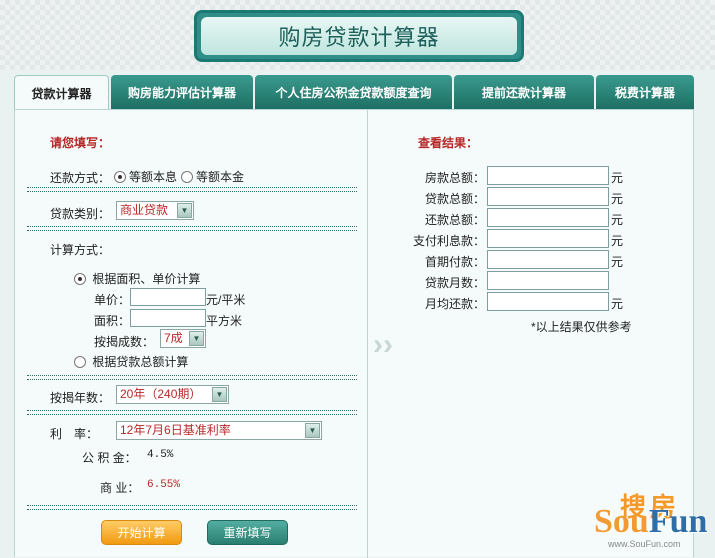 The width and height of the screenshot is (715, 558). Describe the element at coordinates (173, 338) in the screenshot. I see `ratio-value: 7成` at that location.